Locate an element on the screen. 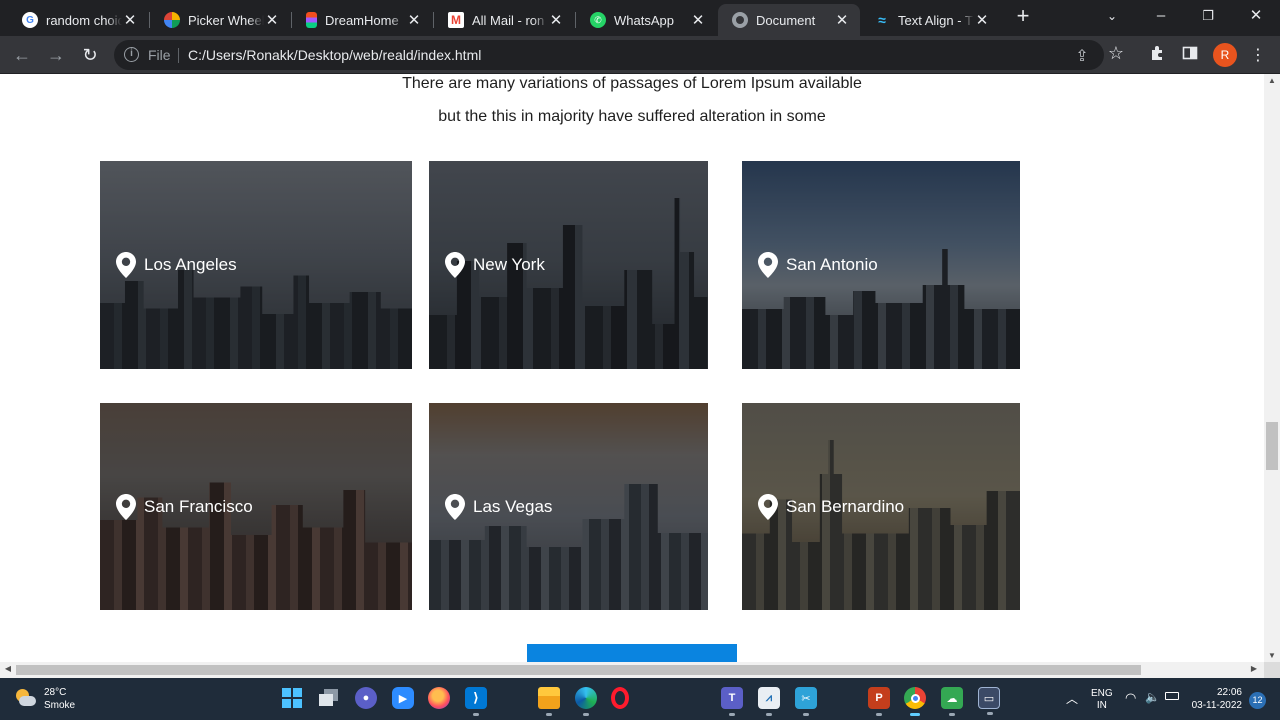 This screenshot has width=1280, height=720. location-card-new-york: New York is located at coordinates (568, 265).